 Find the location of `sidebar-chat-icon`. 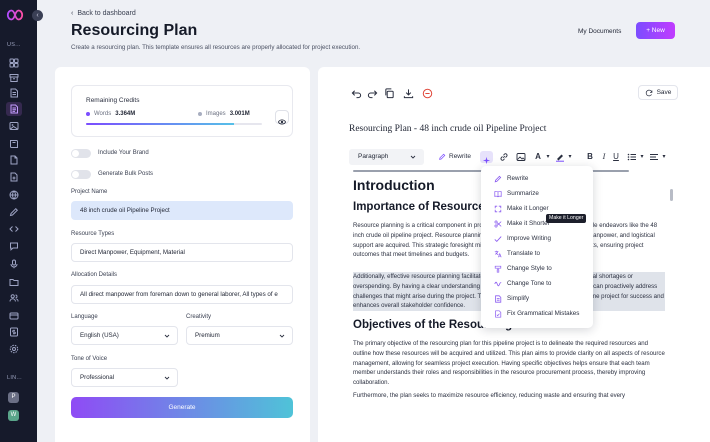

sidebar-chat-icon is located at coordinates (14, 246).